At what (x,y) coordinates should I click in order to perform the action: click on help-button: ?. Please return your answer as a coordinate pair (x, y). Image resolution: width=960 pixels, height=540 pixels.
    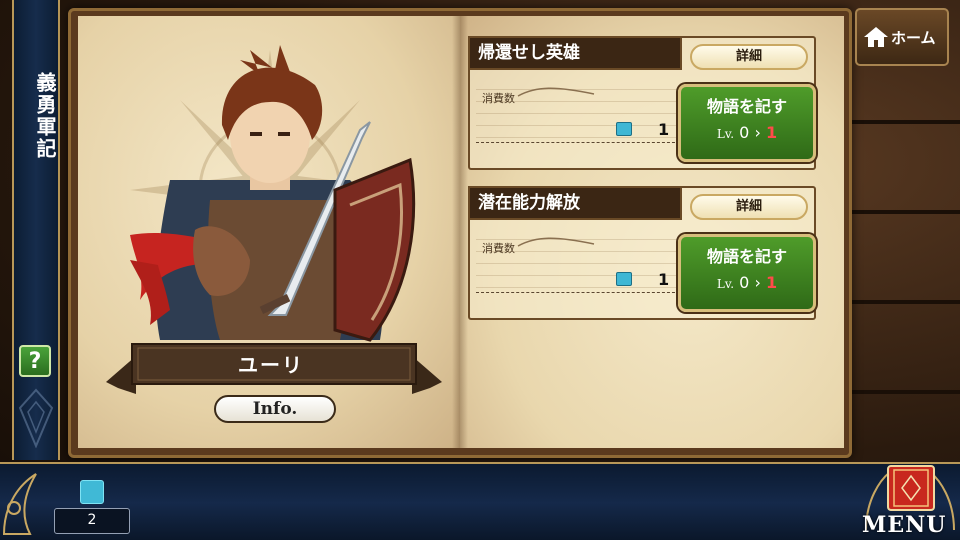
    Looking at the image, I should click on (35, 361).